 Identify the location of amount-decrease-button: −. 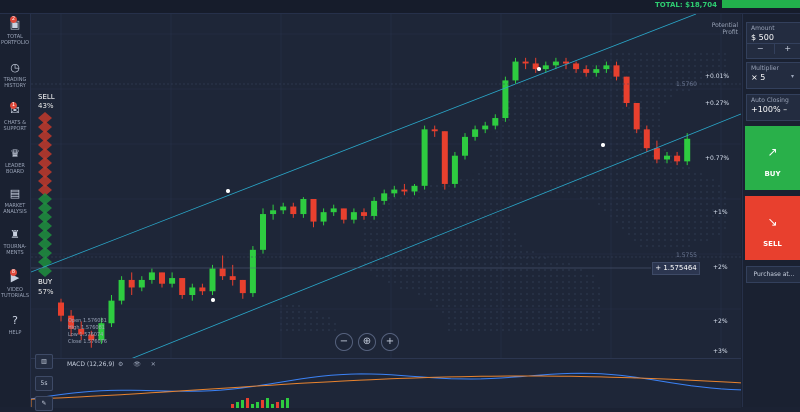
(761, 49).